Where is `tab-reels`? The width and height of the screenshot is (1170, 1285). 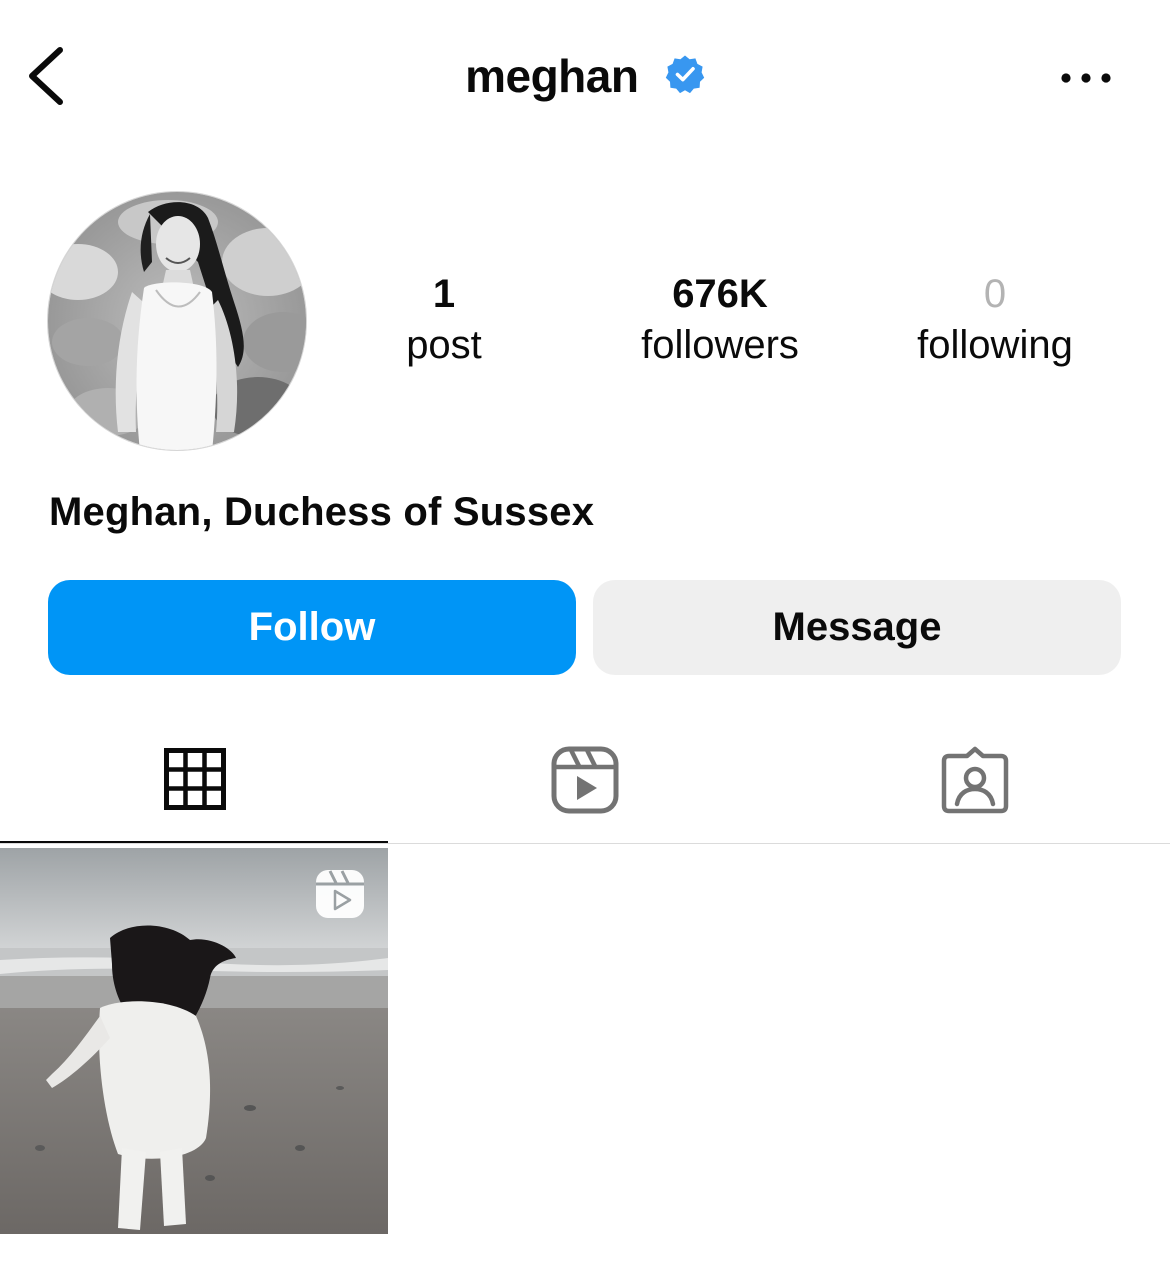 tab-reels is located at coordinates (584, 776).